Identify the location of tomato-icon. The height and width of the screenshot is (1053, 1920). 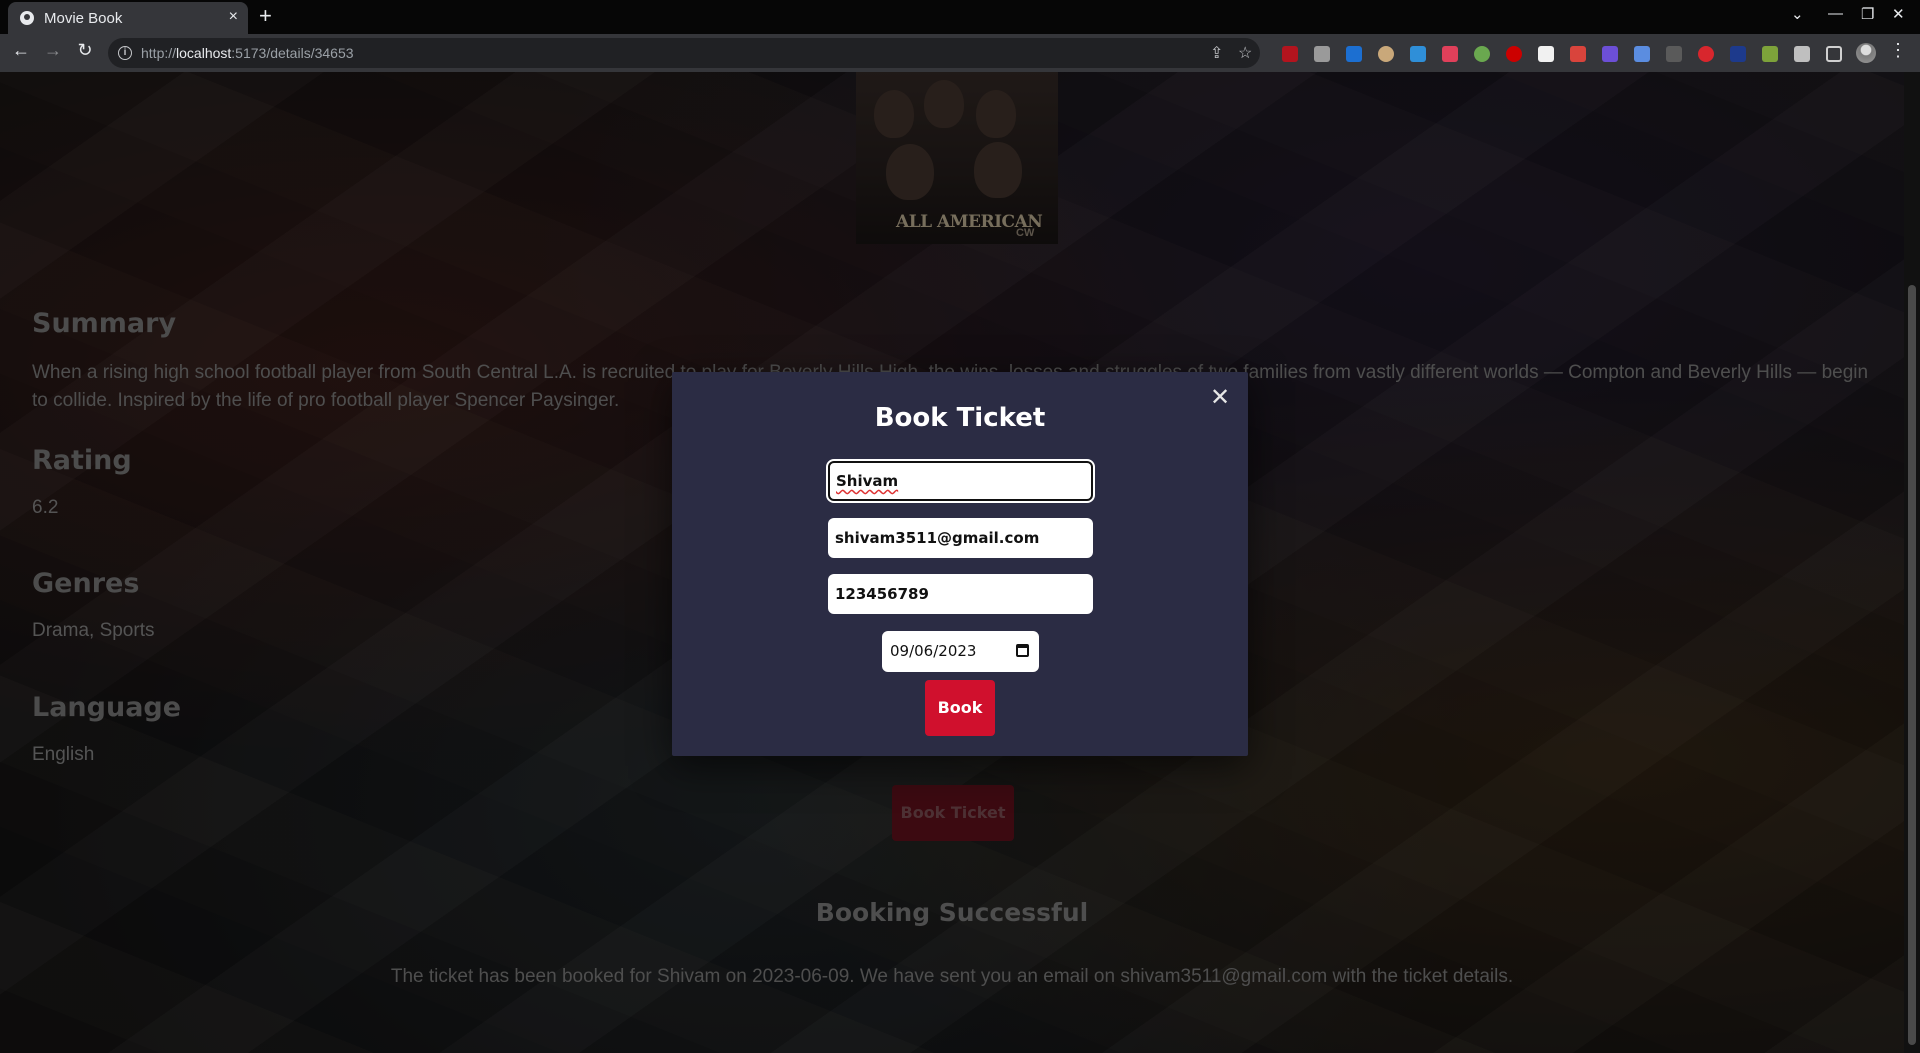
(1706, 54).